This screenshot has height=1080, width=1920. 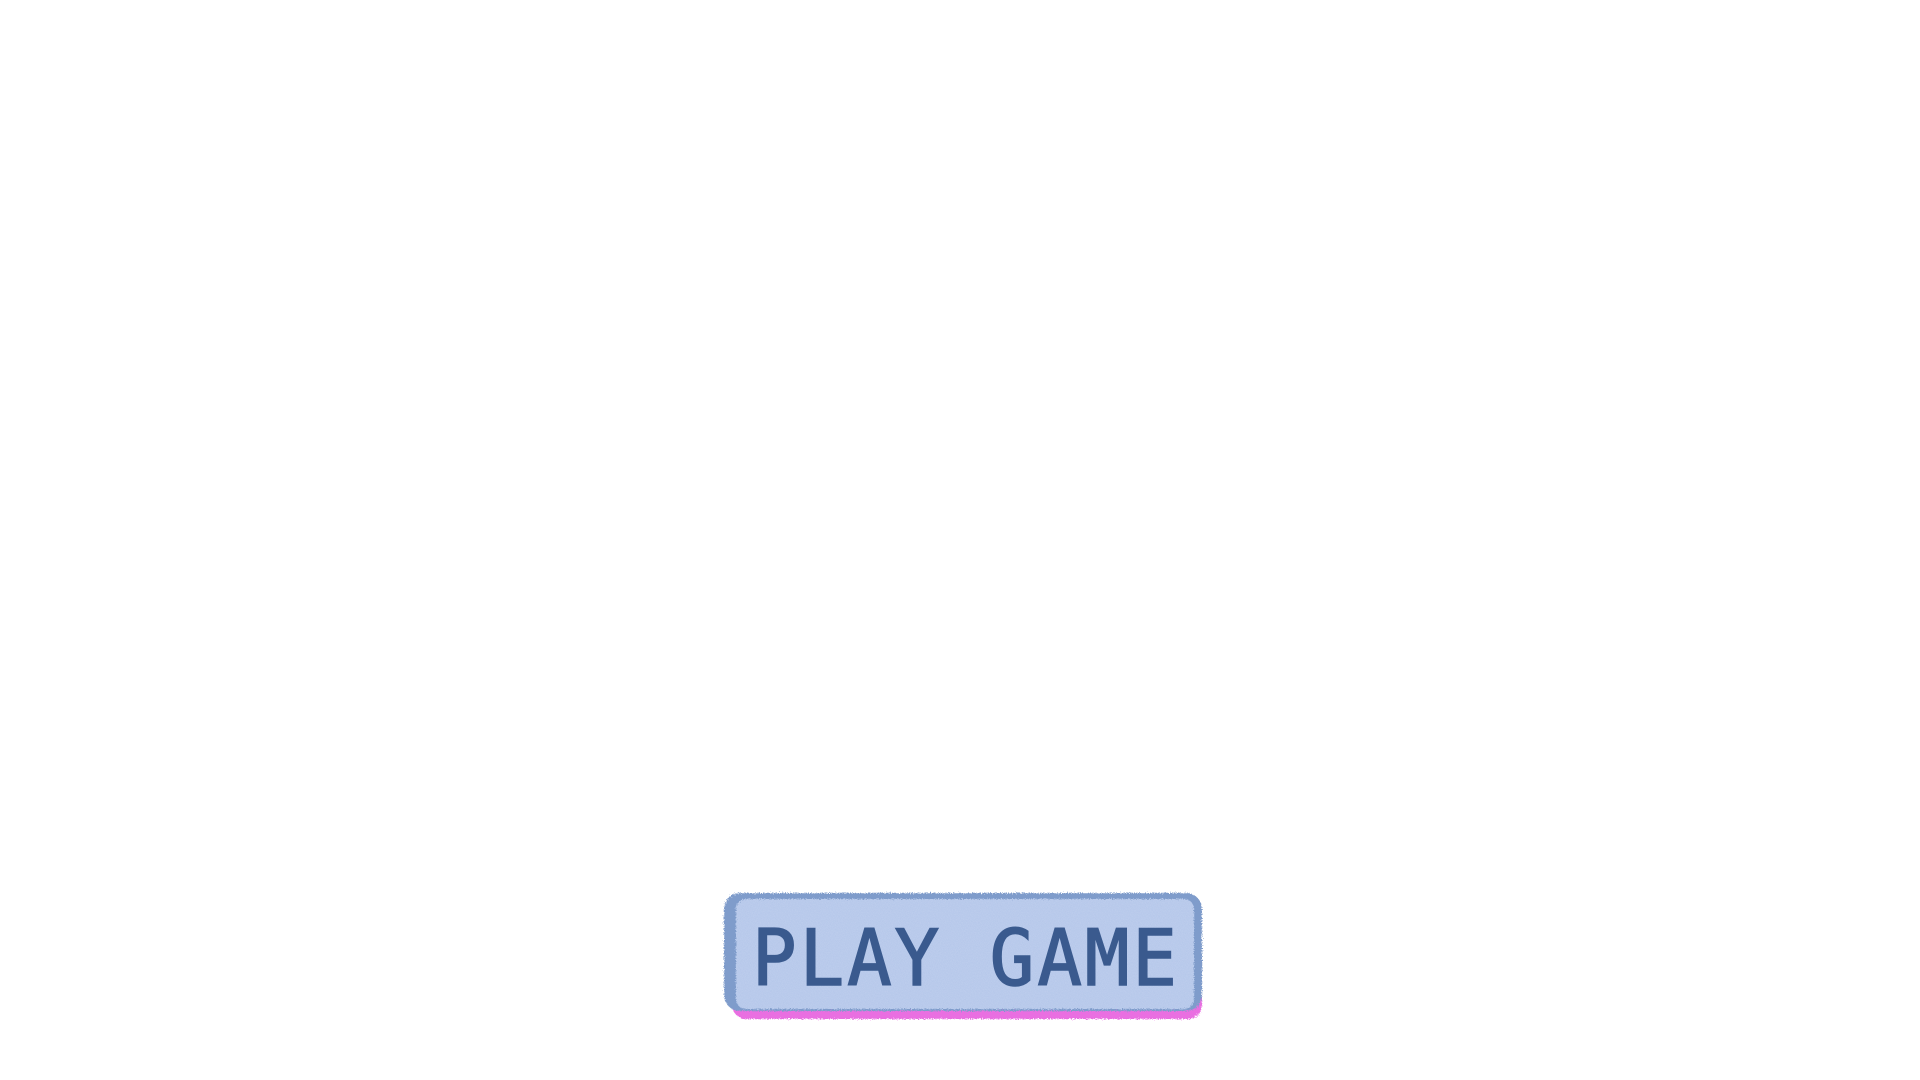 I want to click on play-game-button: PLAY GAME, so click(x=966, y=958).